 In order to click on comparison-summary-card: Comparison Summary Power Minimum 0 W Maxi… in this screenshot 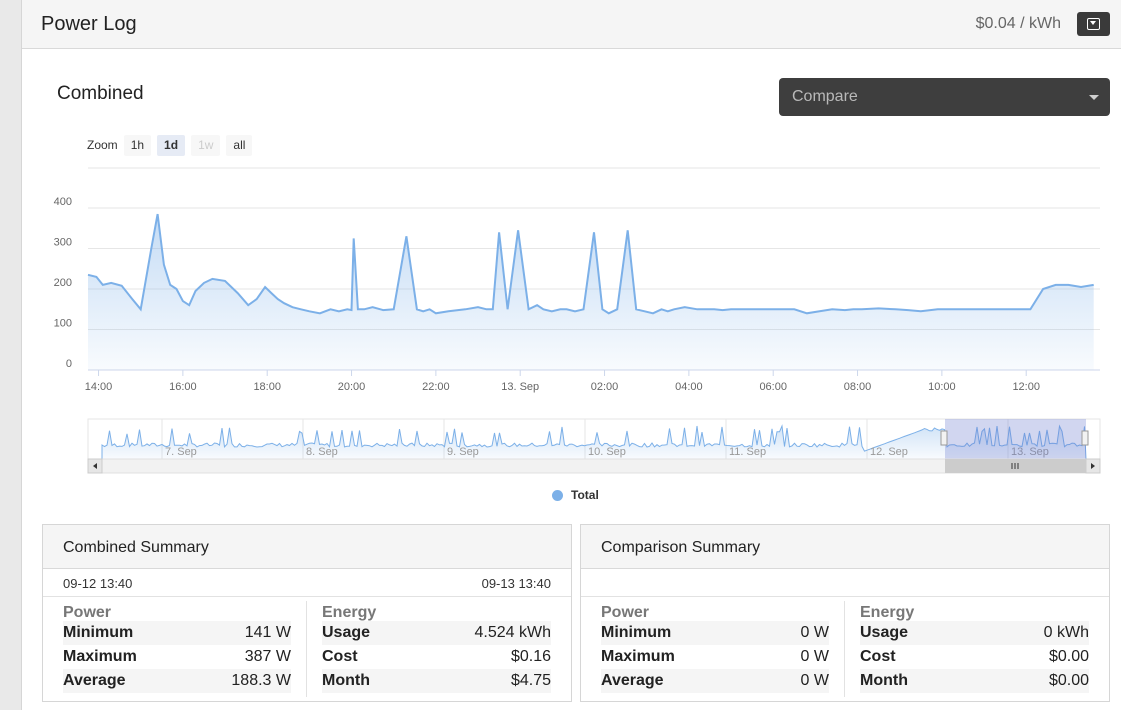, I will do `click(845, 613)`.